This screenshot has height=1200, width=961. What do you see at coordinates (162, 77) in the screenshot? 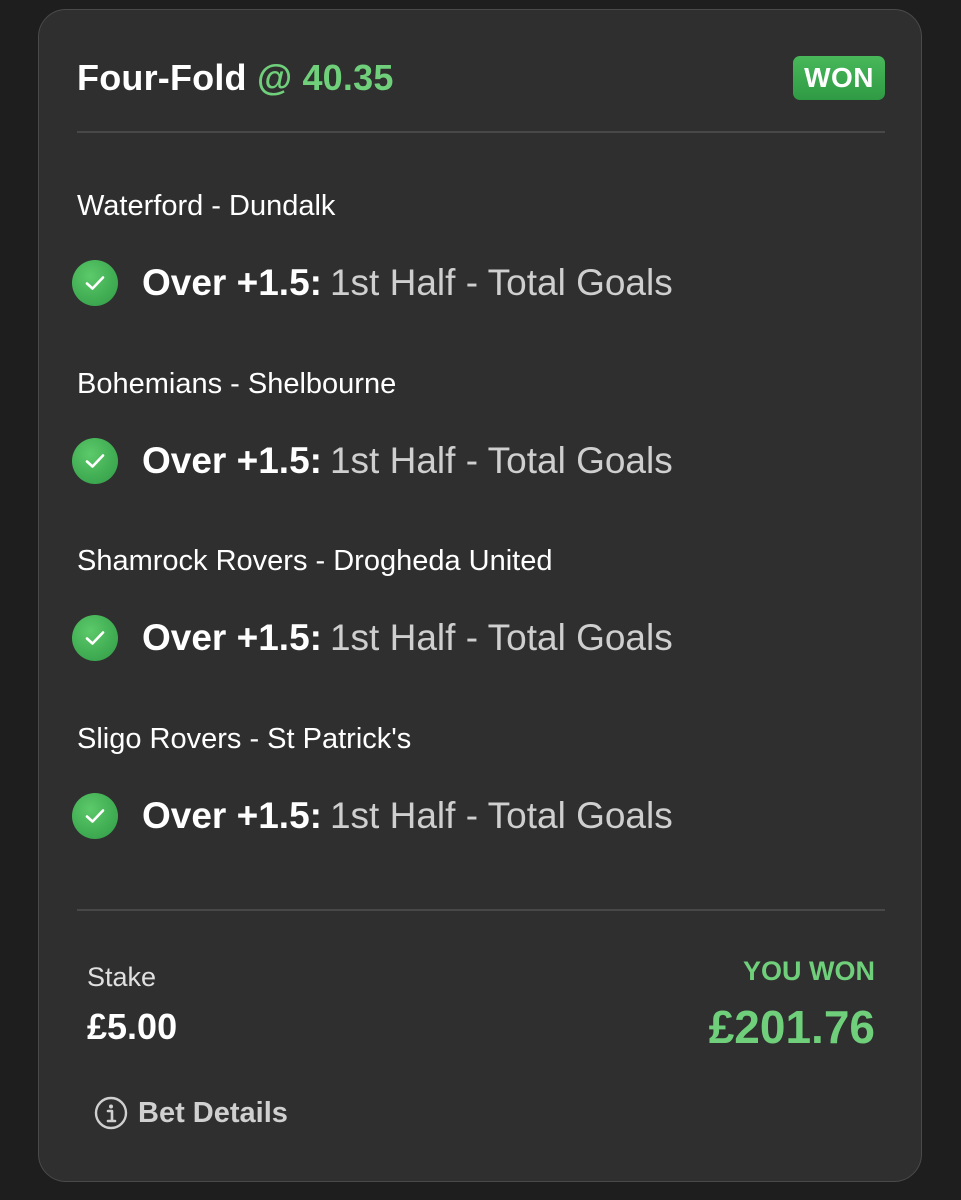
I see `bet-type: Four-Fold` at bounding box center [162, 77].